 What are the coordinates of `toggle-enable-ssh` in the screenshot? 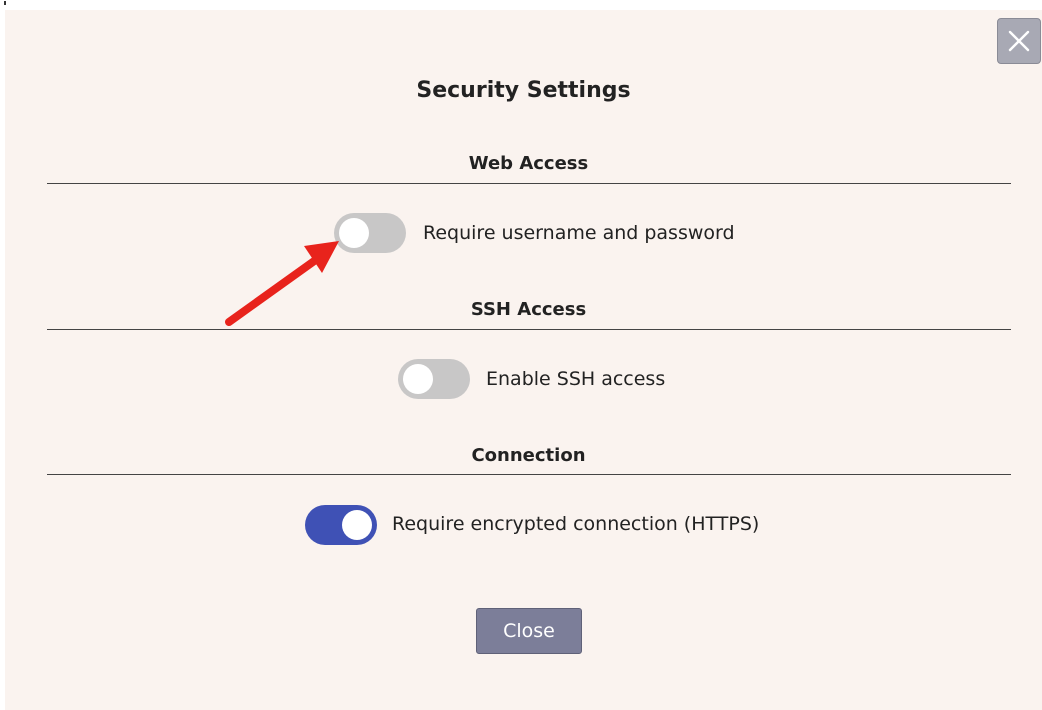 It's located at (434, 379).